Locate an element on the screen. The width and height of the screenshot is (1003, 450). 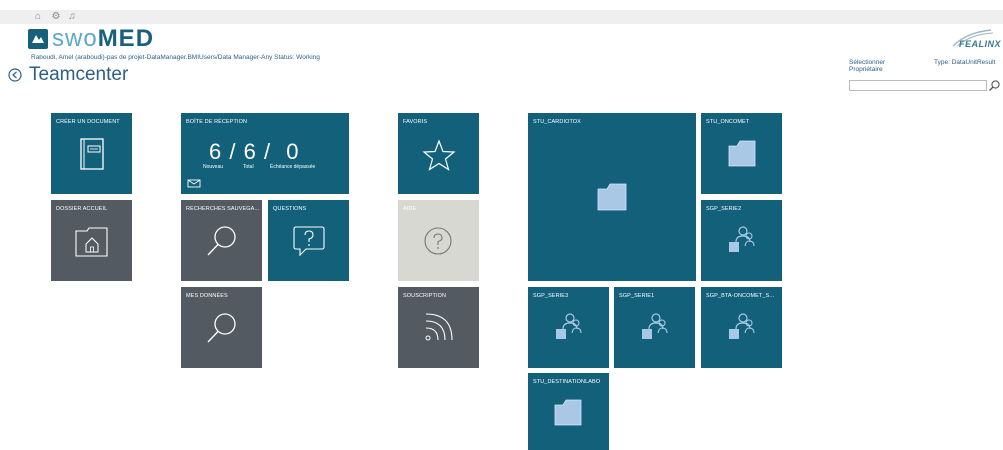
settings-icon: ⚙ is located at coordinates (56, 17).